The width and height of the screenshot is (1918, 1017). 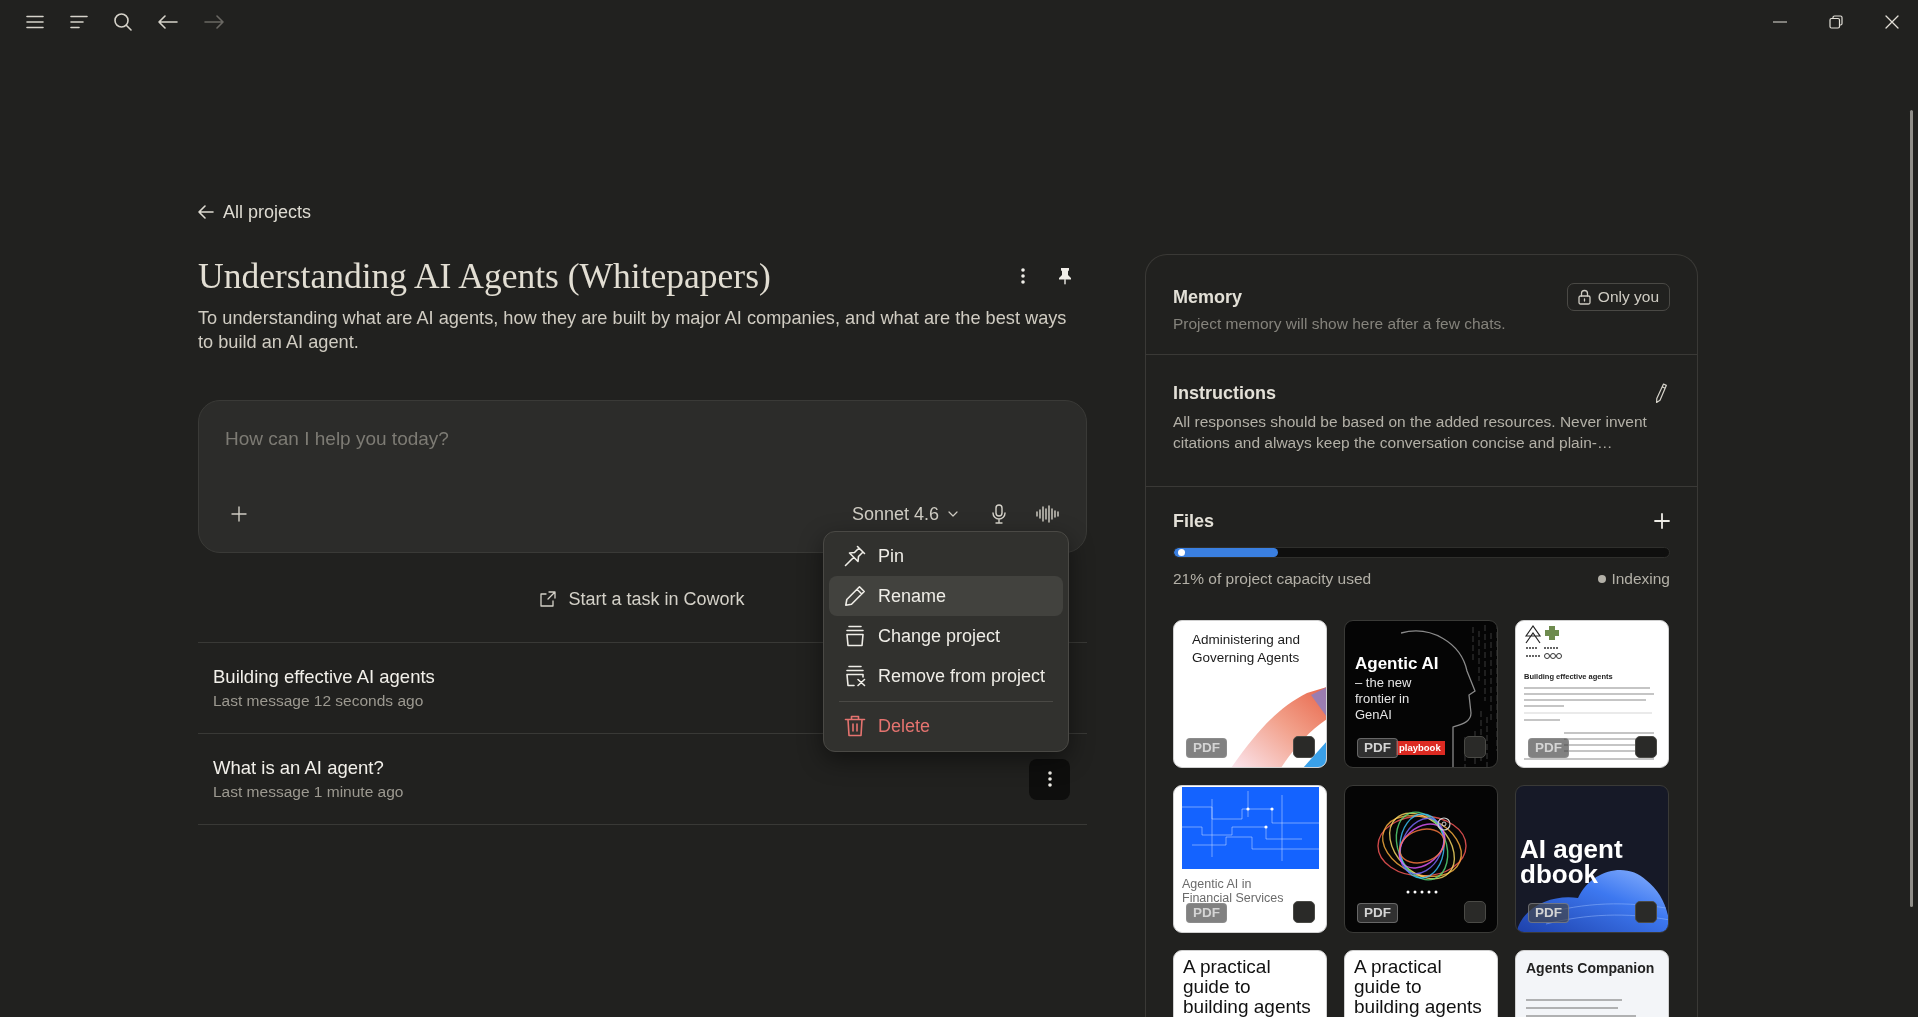 What do you see at coordinates (1421, 694) in the screenshot?
I see `file-card: Agentic AI – the new frontier in GenAI PDF playbook` at bounding box center [1421, 694].